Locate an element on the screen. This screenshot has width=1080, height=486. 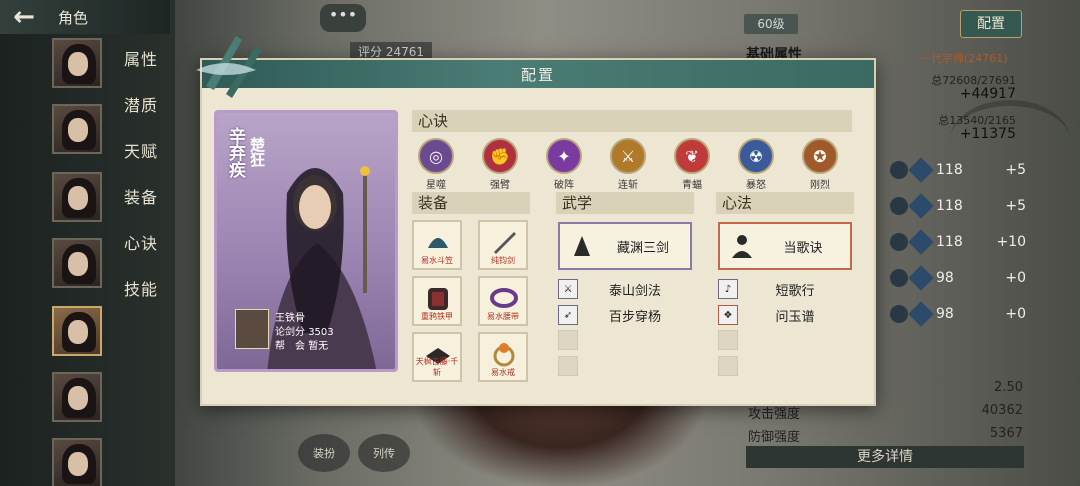
sidebar-item-potential: 潜质 is located at coordinates (141, 104).